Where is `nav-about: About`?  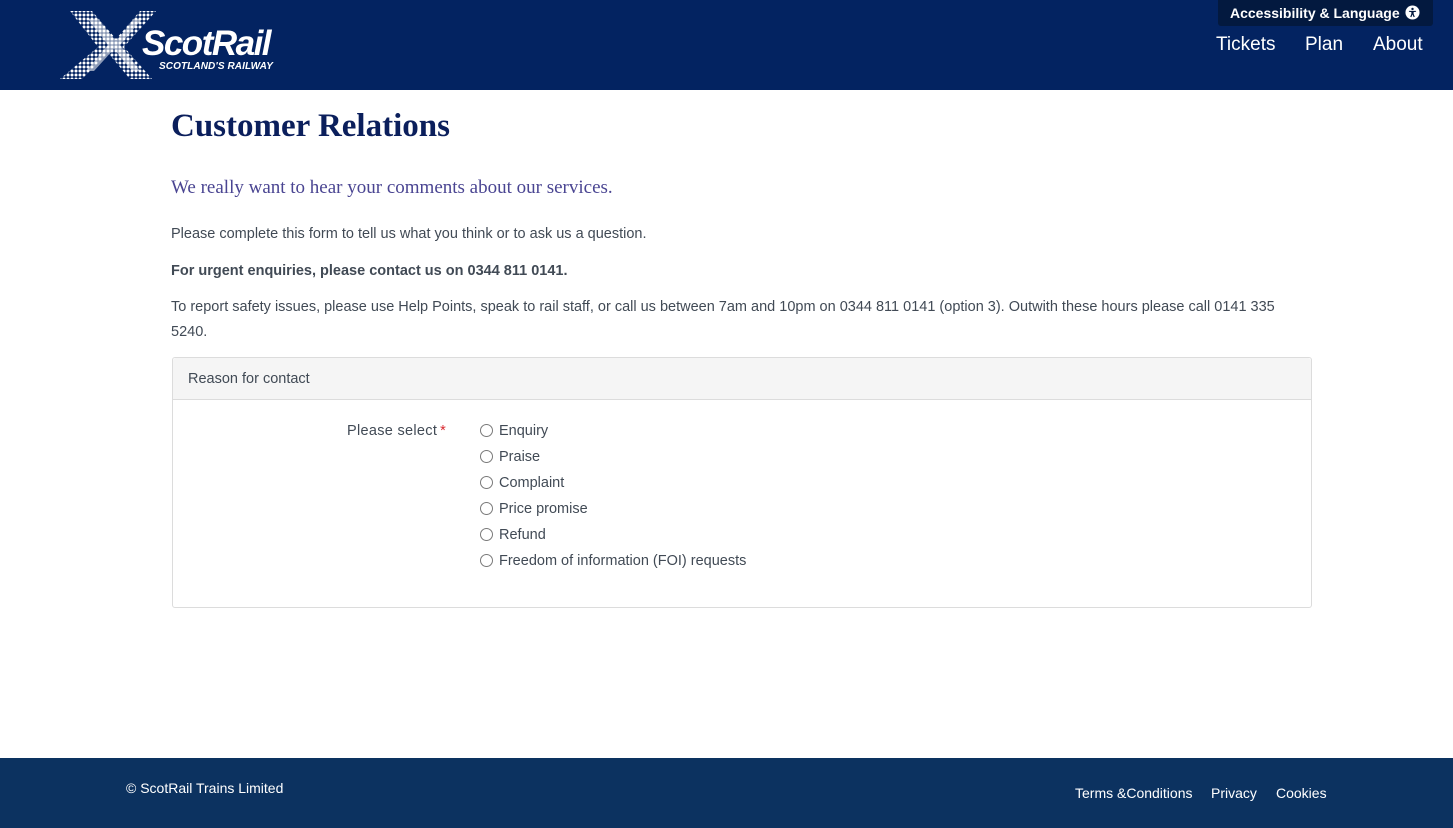
nav-about: About is located at coordinates (1398, 45).